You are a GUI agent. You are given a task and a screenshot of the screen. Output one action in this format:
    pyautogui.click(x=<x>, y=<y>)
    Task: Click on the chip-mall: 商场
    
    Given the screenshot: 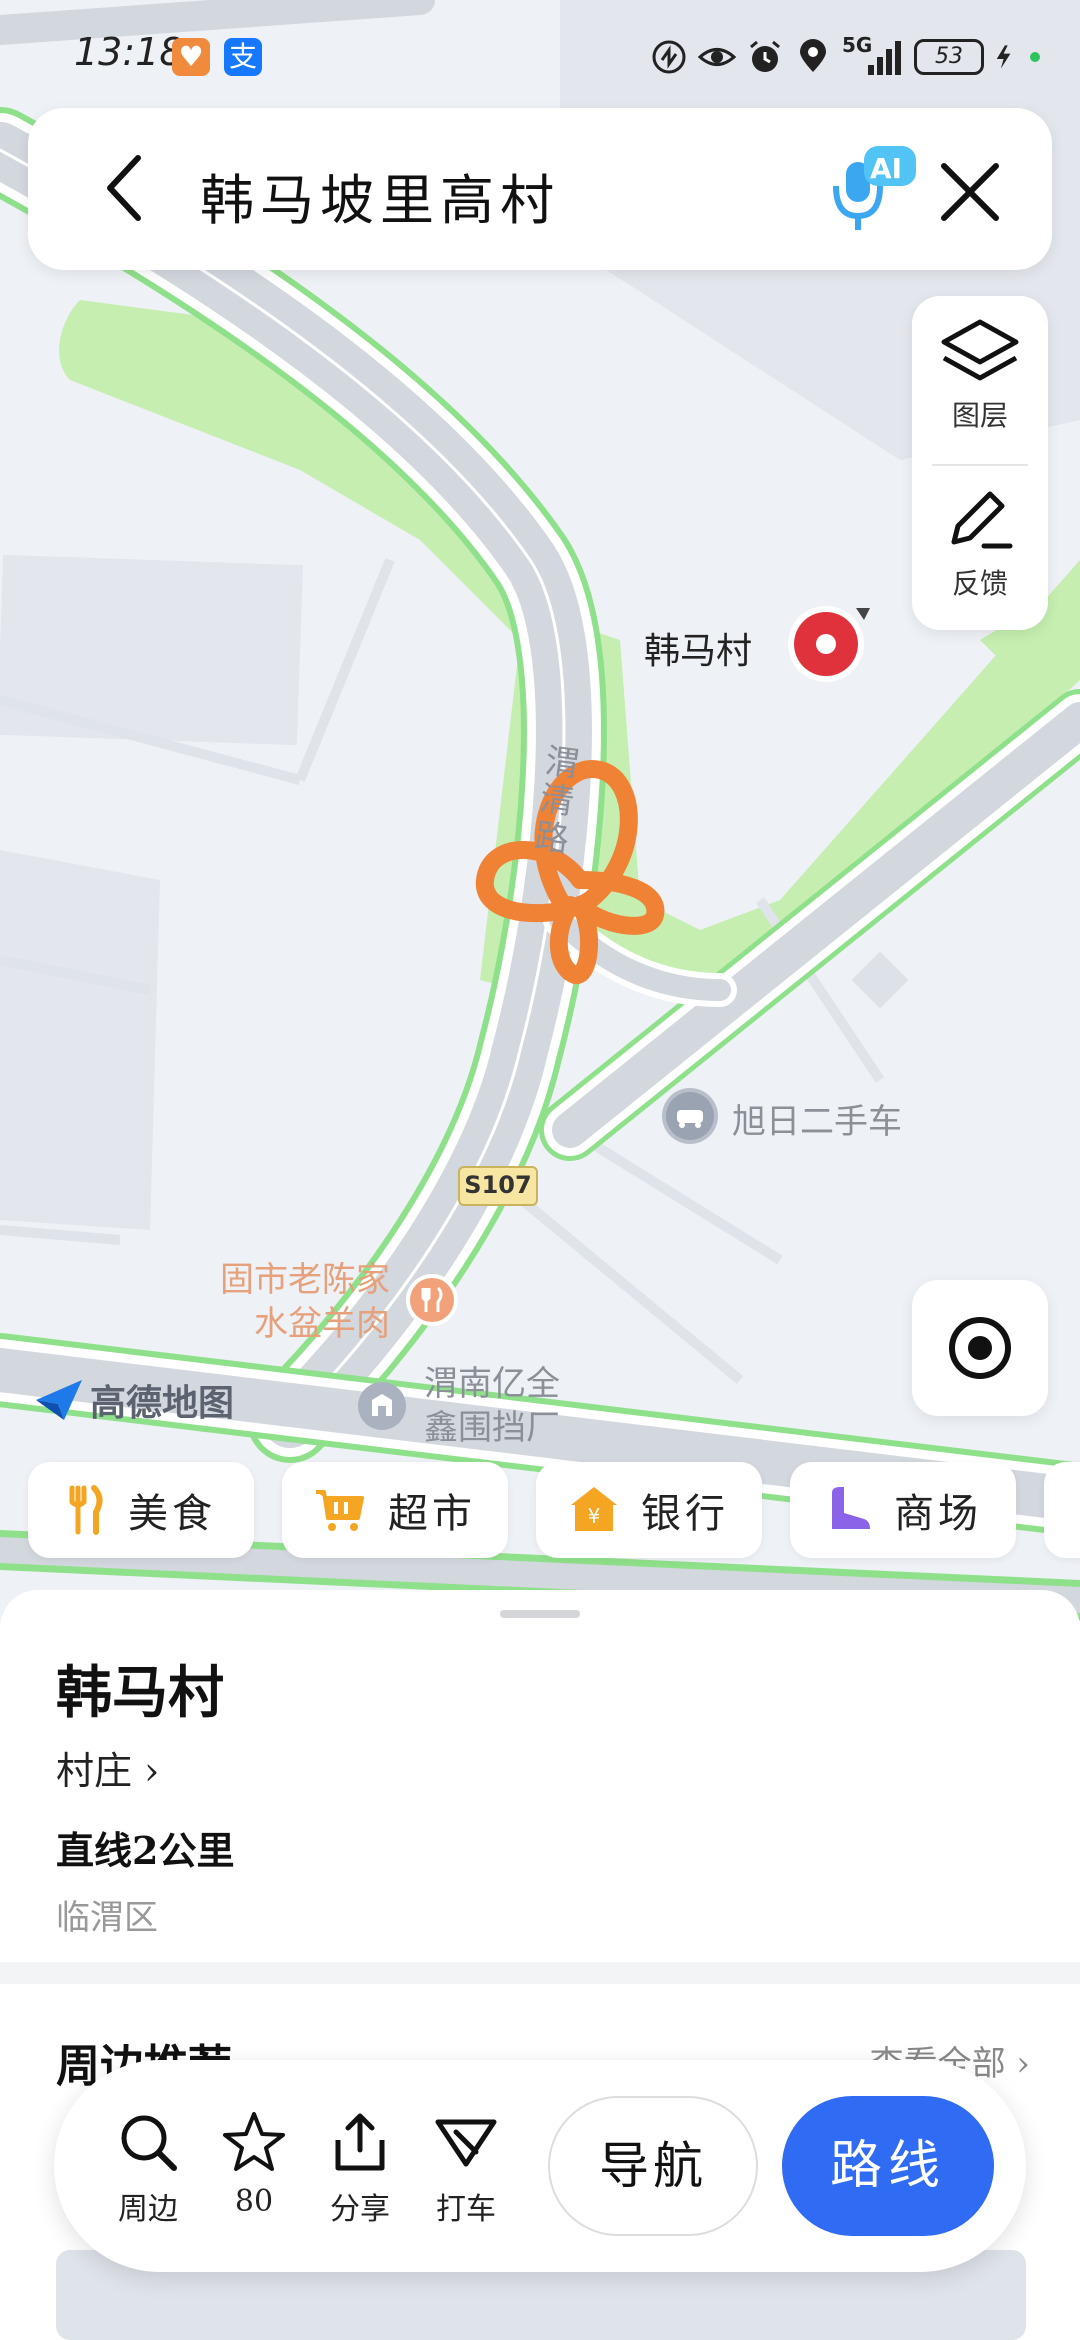 What is the action you would take?
    pyautogui.click(x=903, y=1510)
    